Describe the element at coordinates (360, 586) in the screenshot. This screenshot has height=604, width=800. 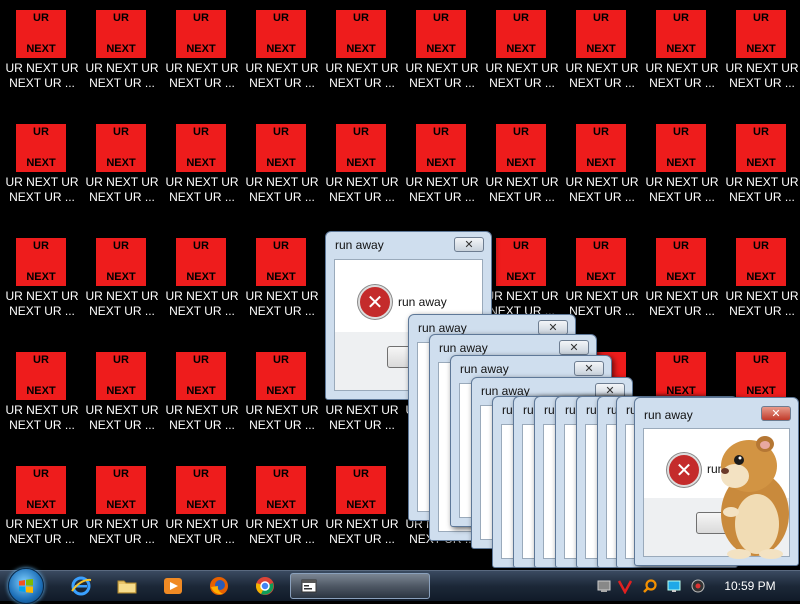
I see `taskbar-task-button` at that location.